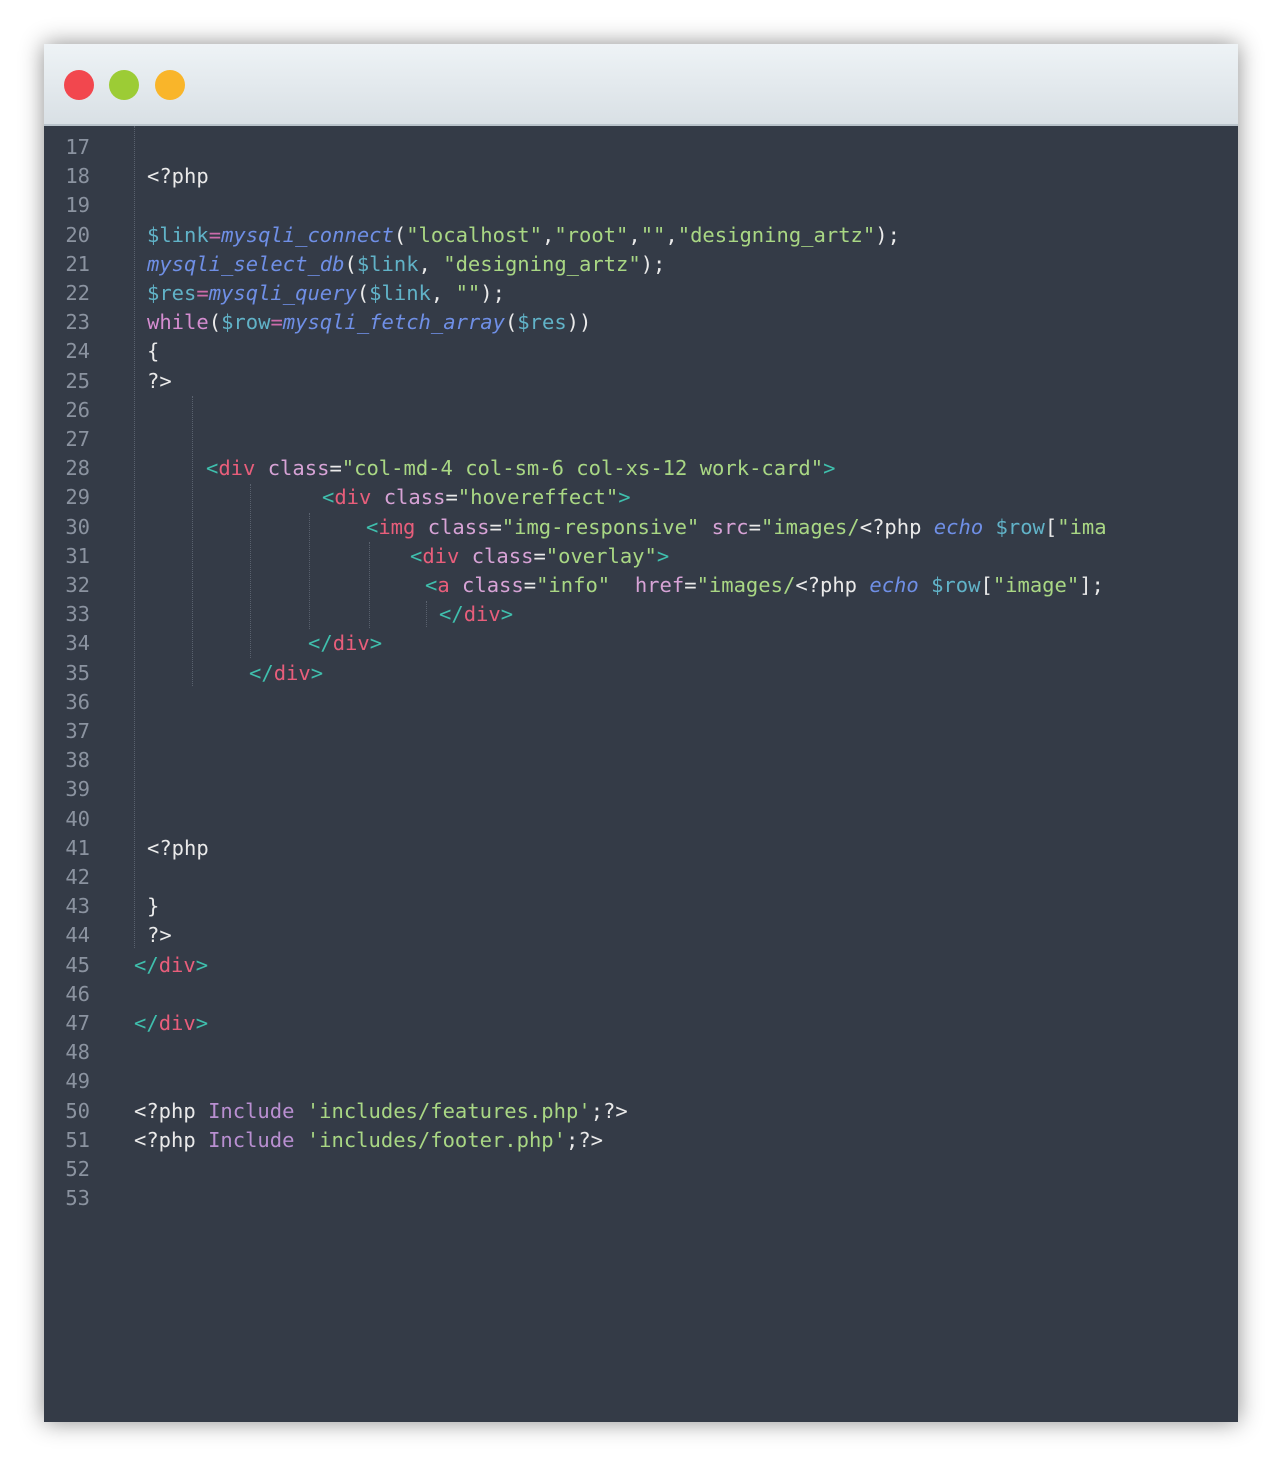 This screenshot has height=1467, width=1282. I want to click on code-token: mysqli_select_db, so click(246, 263).